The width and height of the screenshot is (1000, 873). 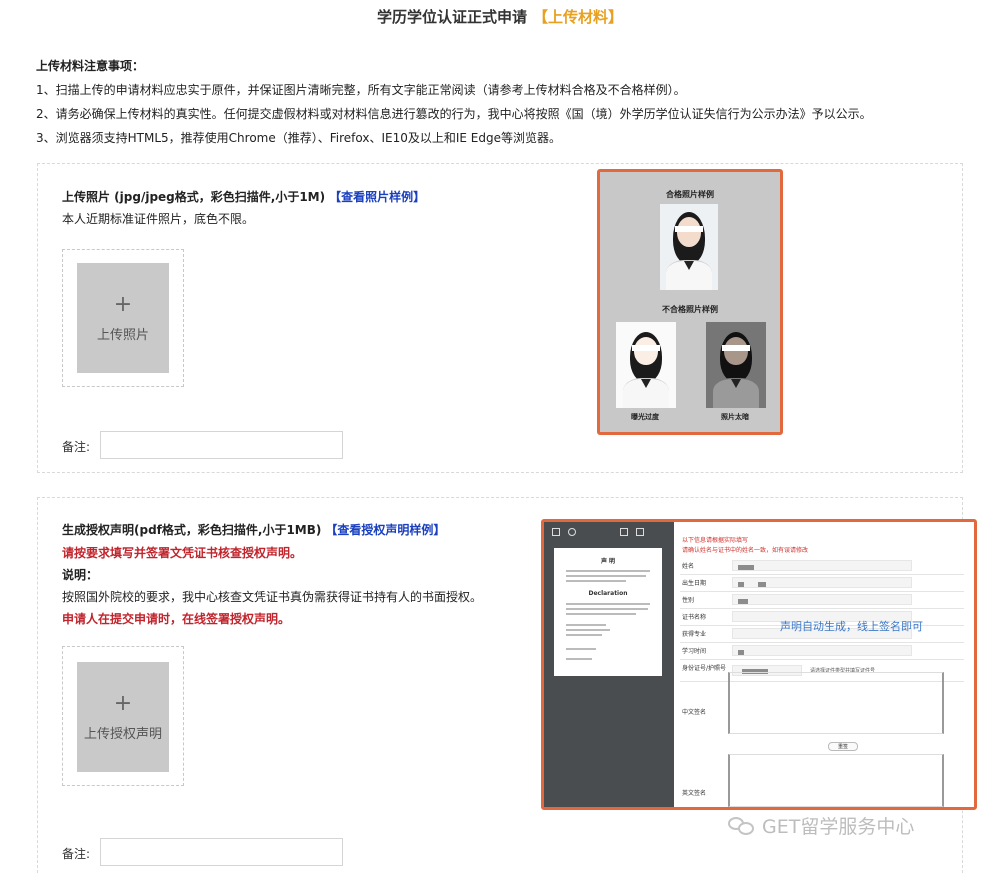 What do you see at coordinates (608, 612) in the screenshot?
I see `pdf-page: 声 明 Declaration` at bounding box center [608, 612].